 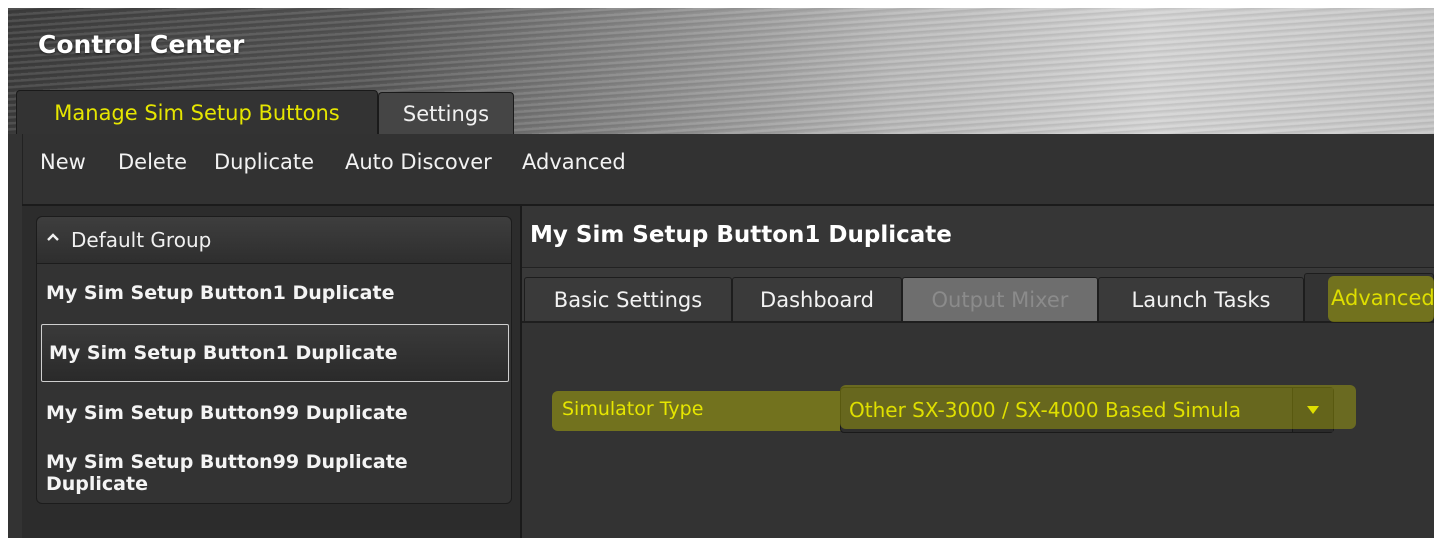 I want to click on tab-basic-settings: Basic Settings, so click(x=628, y=299).